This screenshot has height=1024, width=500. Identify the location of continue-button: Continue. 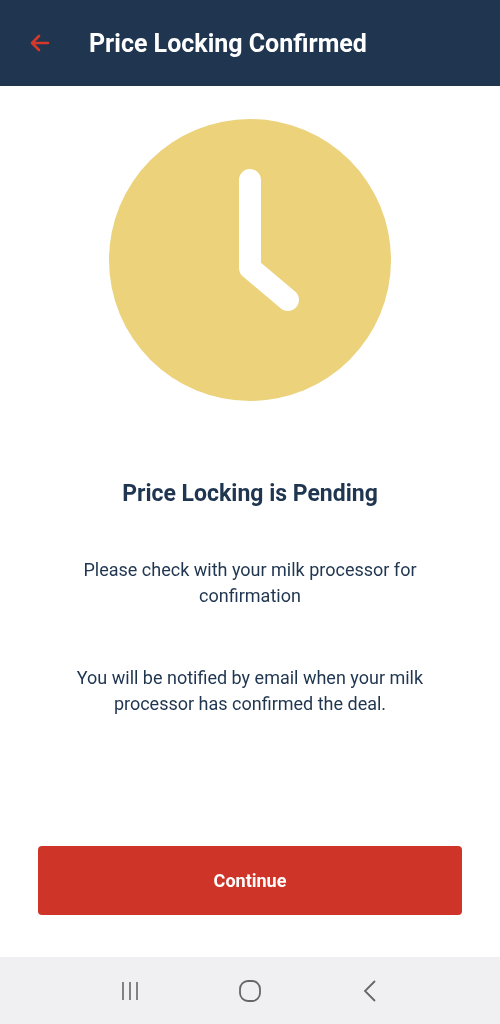
(250, 880).